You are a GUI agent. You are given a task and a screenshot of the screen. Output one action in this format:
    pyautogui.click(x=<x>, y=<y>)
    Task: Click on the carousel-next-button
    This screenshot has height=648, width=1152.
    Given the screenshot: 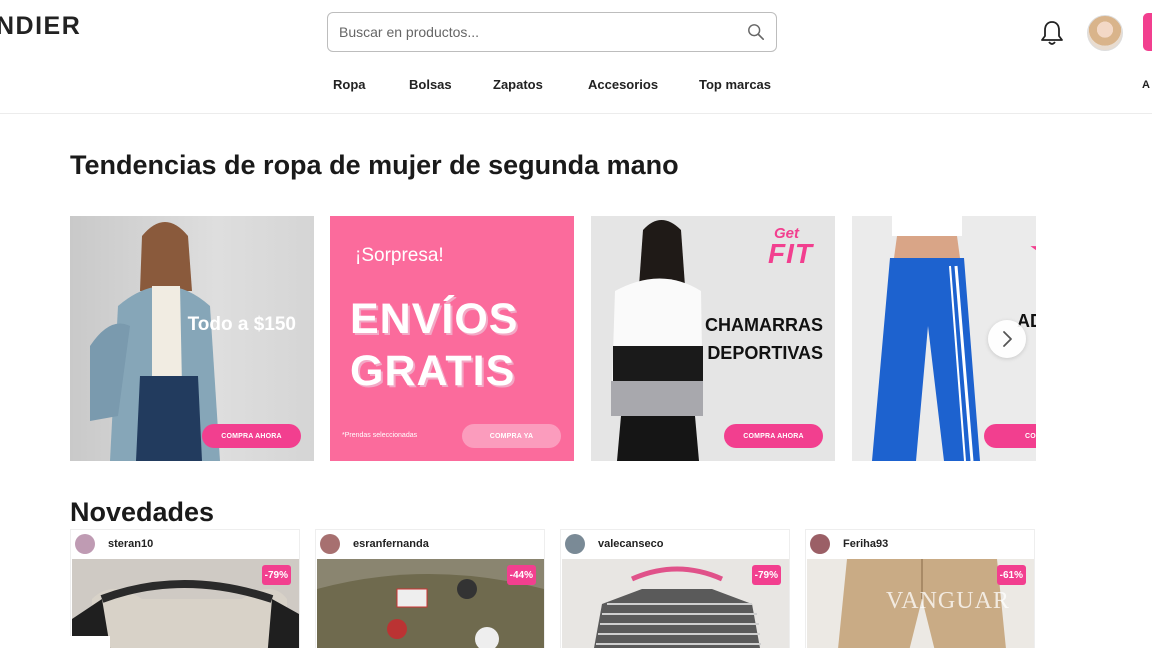 What is the action you would take?
    pyautogui.click(x=1007, y=339)
    